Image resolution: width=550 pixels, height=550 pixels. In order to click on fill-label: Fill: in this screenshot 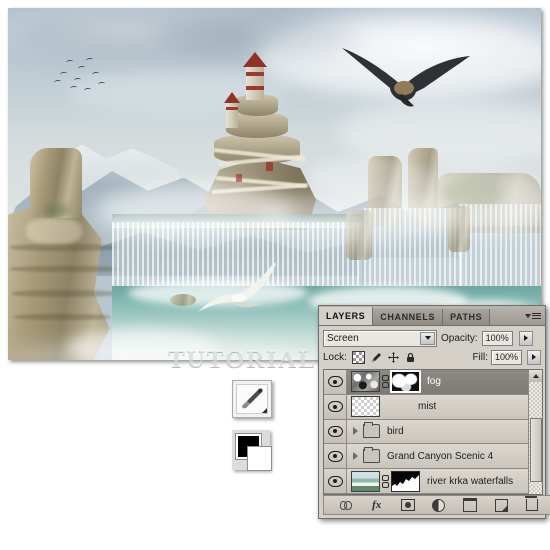, I will do `click(480, 357)`.